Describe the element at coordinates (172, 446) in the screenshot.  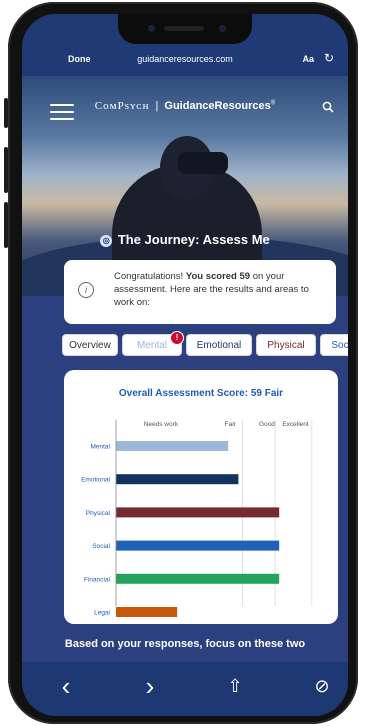
I see `bar-mental` at that location.